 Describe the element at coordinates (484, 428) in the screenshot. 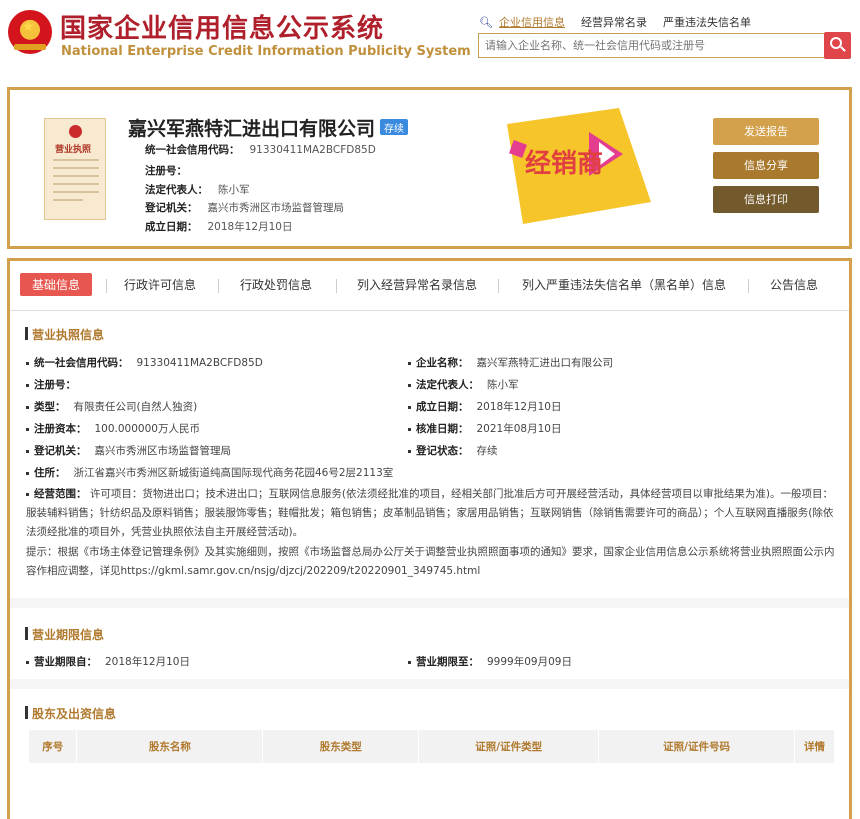

I see `field-approval-date: 核准日期： 2021年08月10日` at that location.